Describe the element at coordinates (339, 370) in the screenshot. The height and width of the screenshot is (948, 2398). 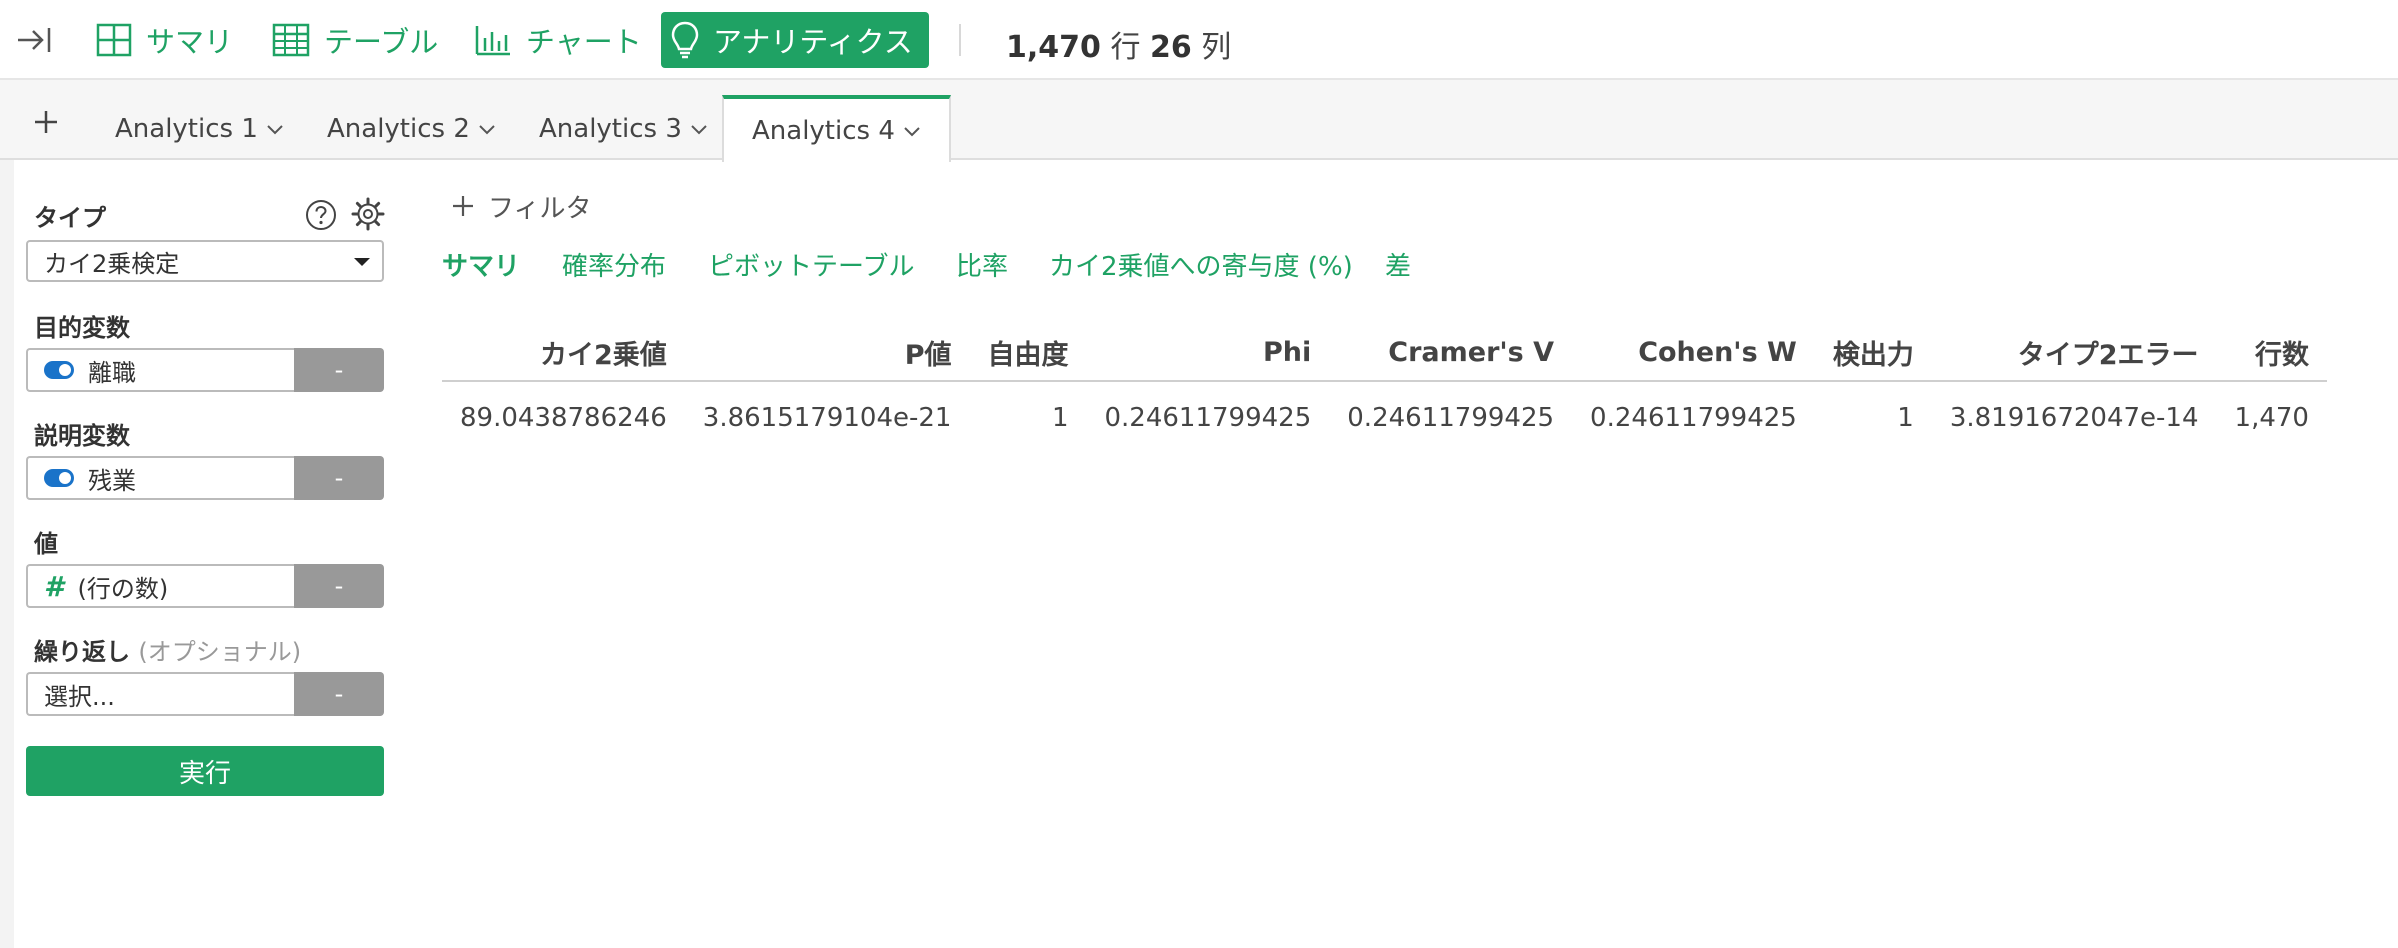
I see `target-variable-remove-button: -` at that location.